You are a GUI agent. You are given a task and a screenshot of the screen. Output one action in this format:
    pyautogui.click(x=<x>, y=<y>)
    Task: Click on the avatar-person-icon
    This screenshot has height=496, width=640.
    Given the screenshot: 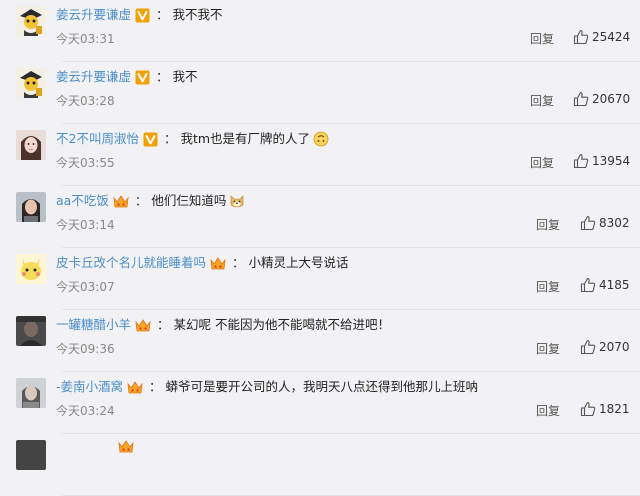 What is the action you would take?
    pyautogui.click(x=31, y=207)
    